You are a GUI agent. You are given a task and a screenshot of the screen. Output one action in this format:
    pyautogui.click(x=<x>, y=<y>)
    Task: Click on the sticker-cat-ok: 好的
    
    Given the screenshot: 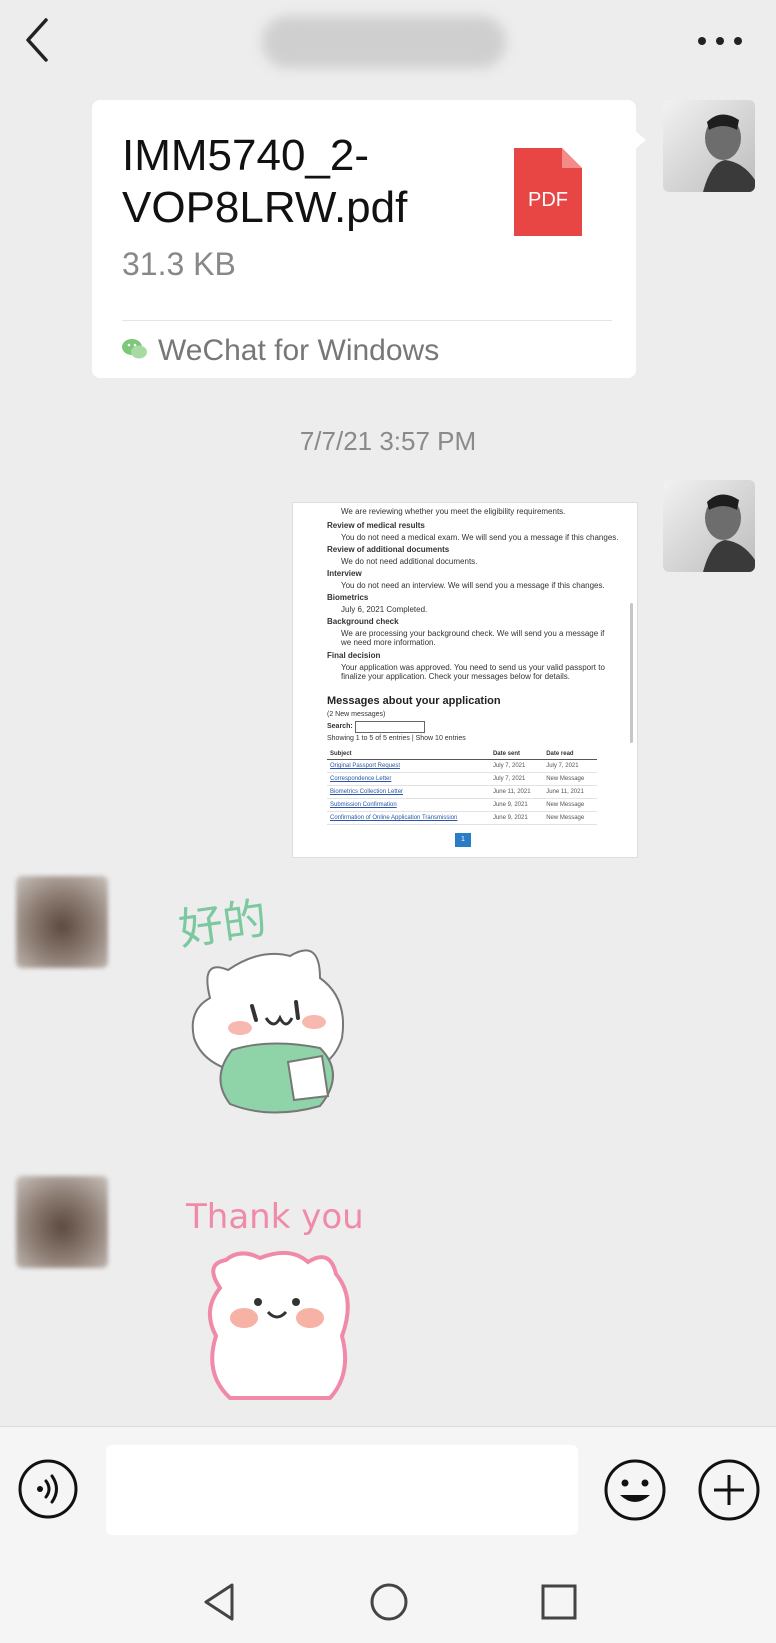 What is the action you would take?
    pyautogui.click(x=280, y=1003)
    